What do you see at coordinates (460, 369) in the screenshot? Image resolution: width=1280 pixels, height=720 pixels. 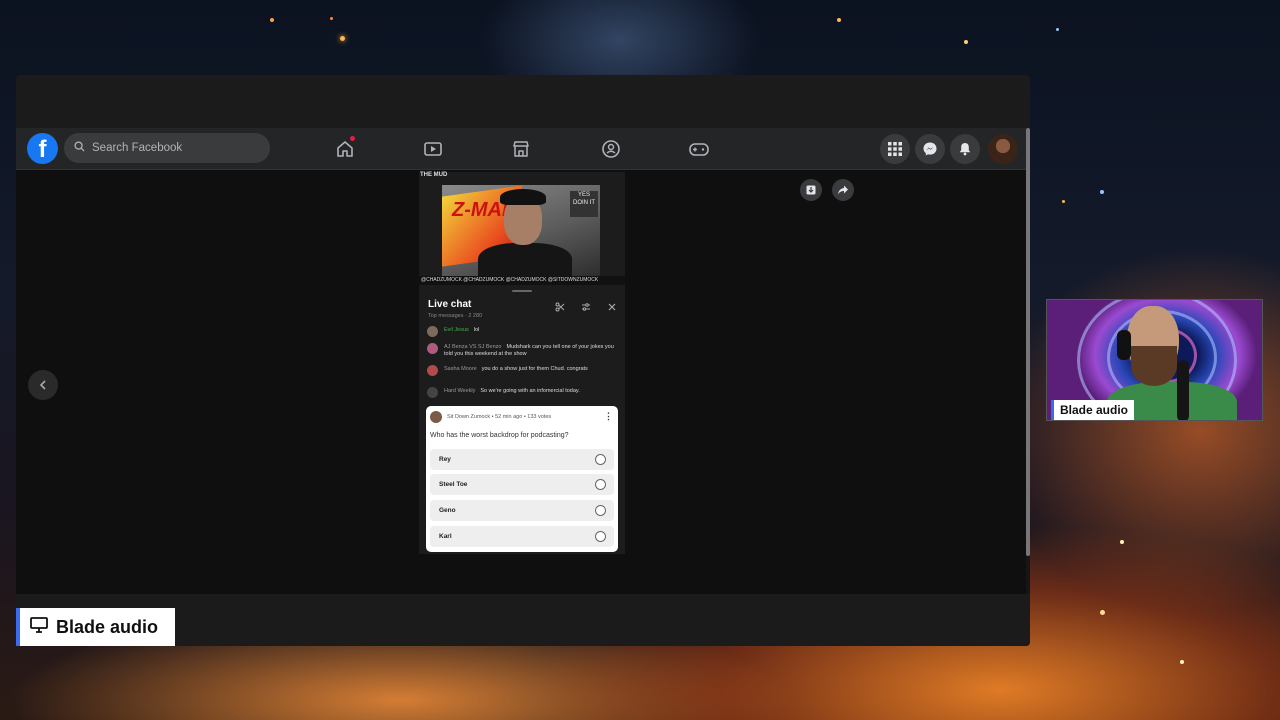 I see `chat-author: Sasha Moore` at bounding box center [460, 369].